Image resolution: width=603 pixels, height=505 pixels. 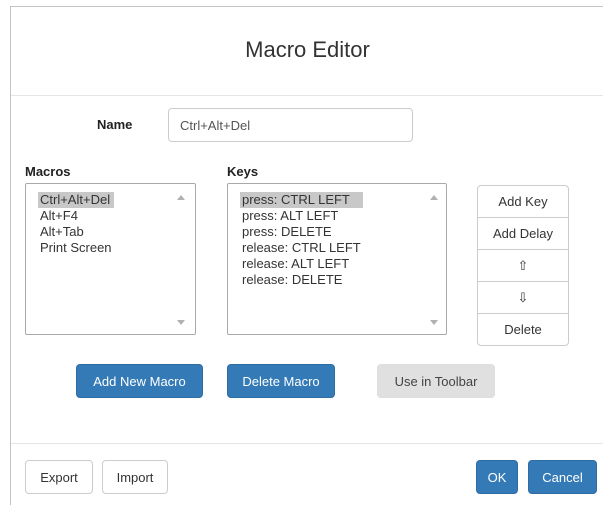 I want to click on macros-list: Ctrl+Alt+Del Alt+F4 Alt+Tab Print Screen, so click(x=76, y=224).